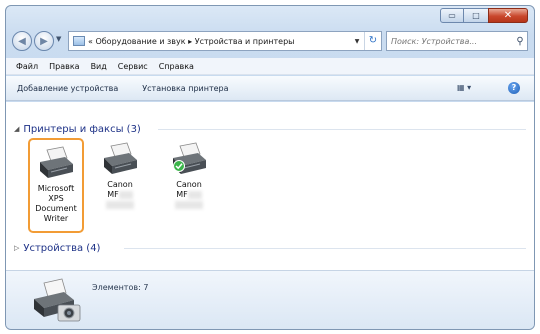 This screenshot has height=334, width=540. What do you see at coordinates (57, 300) in the screenshot?
I see `devices-printer-camera-icon` at bounding box center [57, 300].